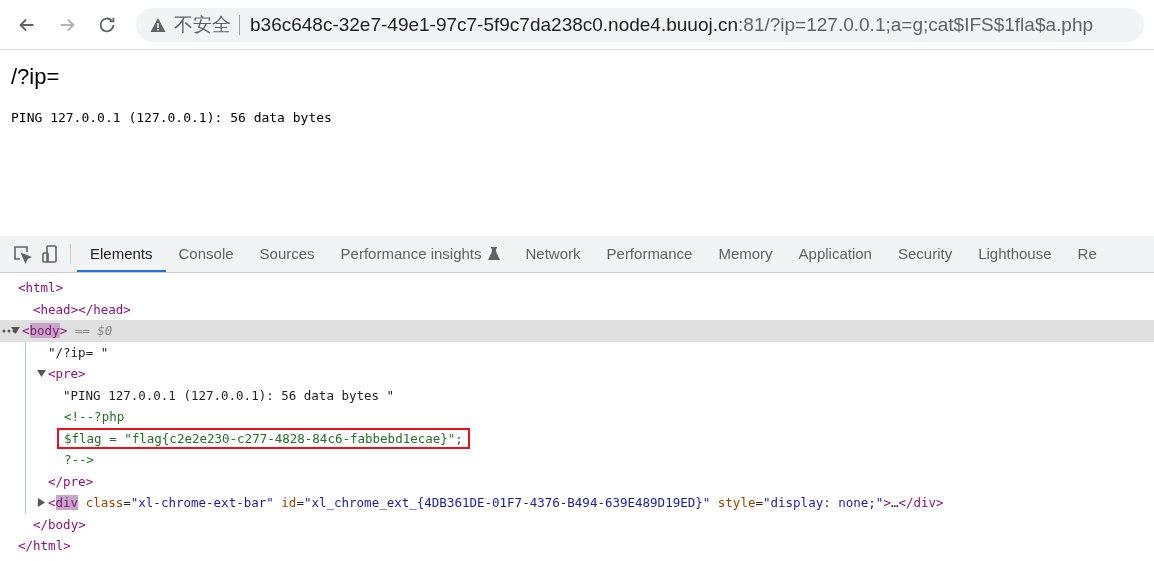 The height and width of the screenshot is (561, 1154). I want to click on devices-icon, so click(50, 254).